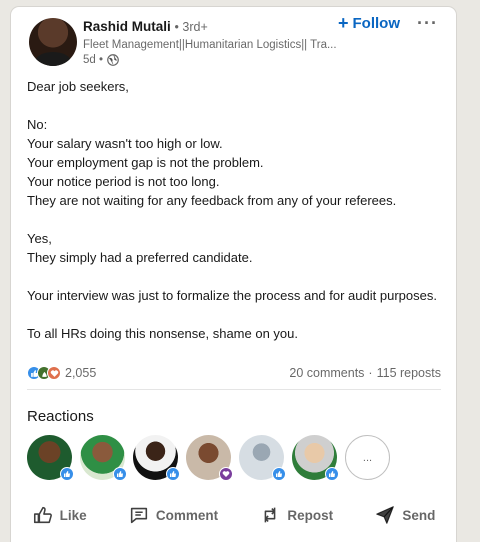 The image size is (480, 542). What do you see at coordinates (343, 23) in the screenshot?
I see `plus-icon: +` at bounding box center [343, 23].